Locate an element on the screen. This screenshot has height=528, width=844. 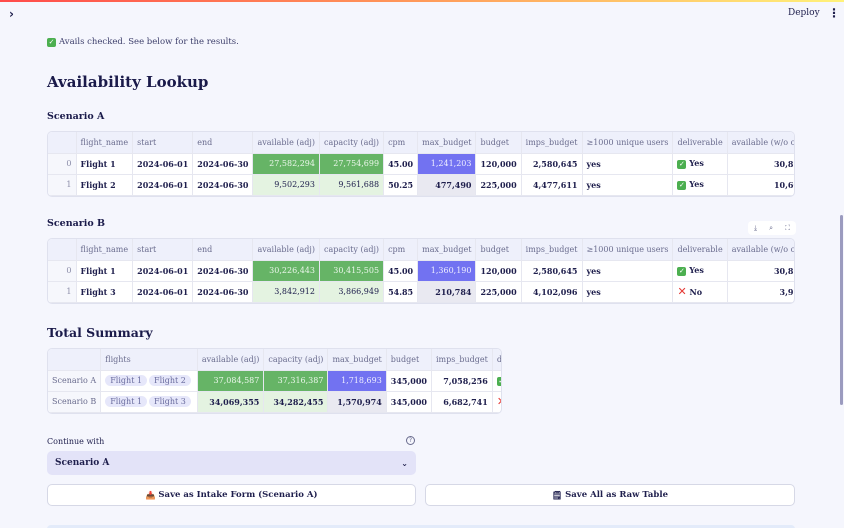
budget-cell: 345,000 is located at coordinates (409, 381).